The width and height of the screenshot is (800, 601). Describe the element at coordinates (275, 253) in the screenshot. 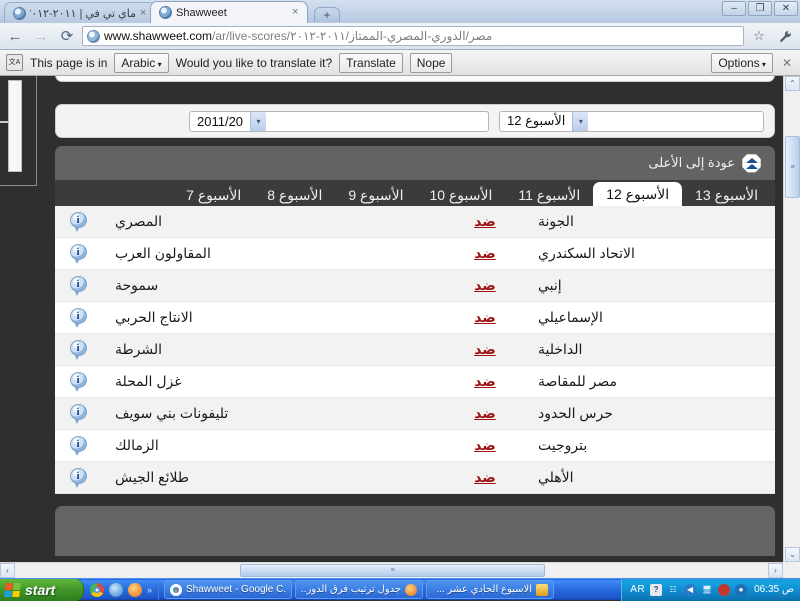

I see `away-team-name: المقاولون العرب` at that location.